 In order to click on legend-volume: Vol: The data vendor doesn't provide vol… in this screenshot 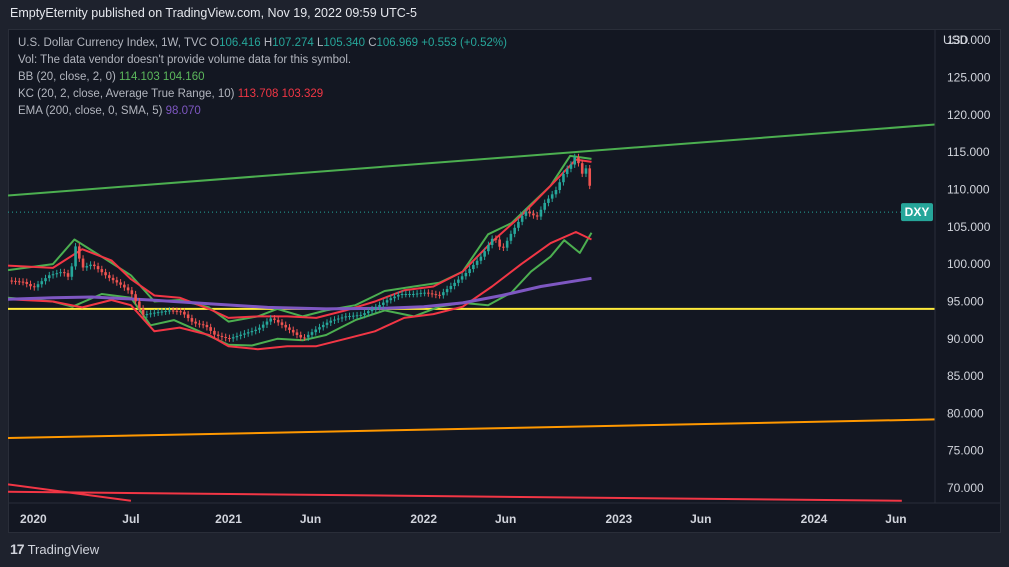, I will do `click(185, 60)`.